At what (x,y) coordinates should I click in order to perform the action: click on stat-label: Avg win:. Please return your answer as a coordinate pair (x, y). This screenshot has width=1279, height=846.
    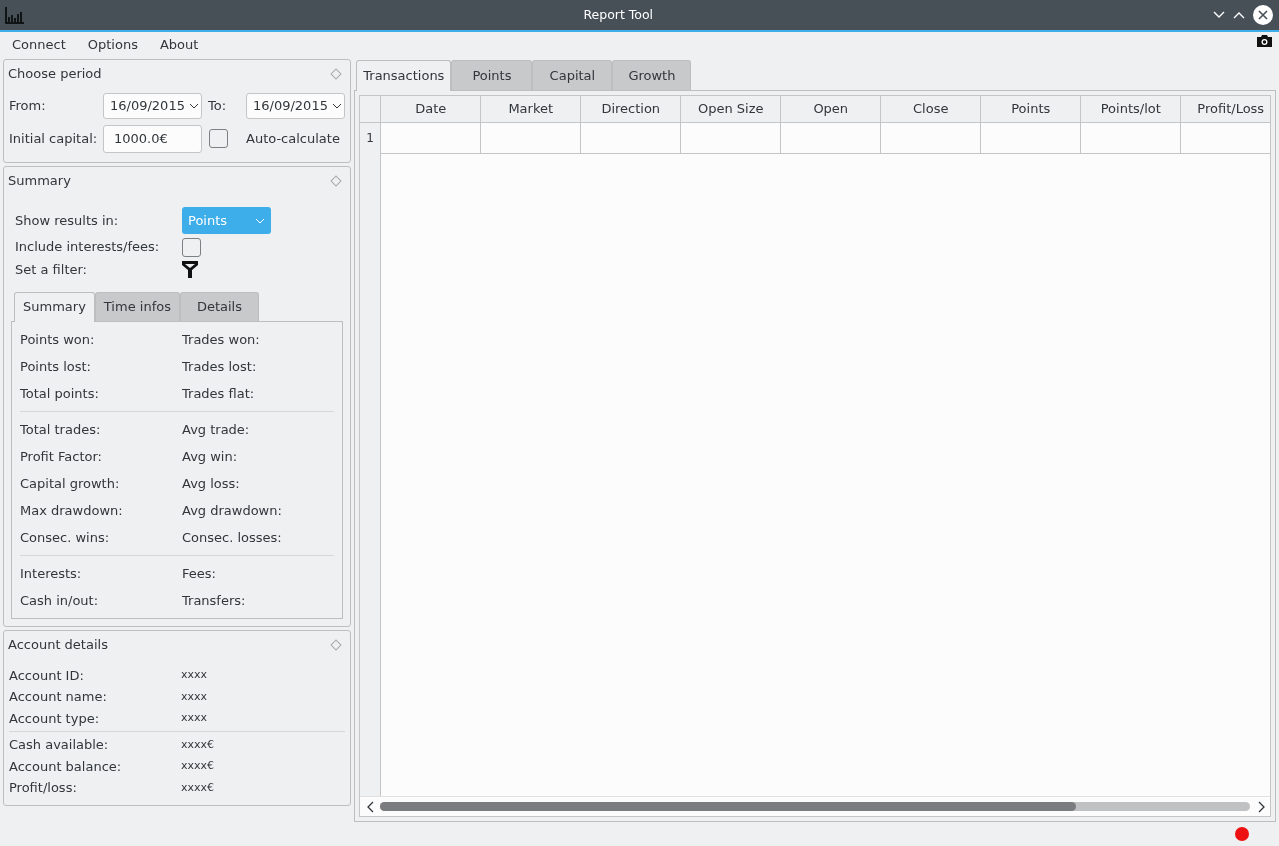
    Looking at the image, I should click on (210, 456).